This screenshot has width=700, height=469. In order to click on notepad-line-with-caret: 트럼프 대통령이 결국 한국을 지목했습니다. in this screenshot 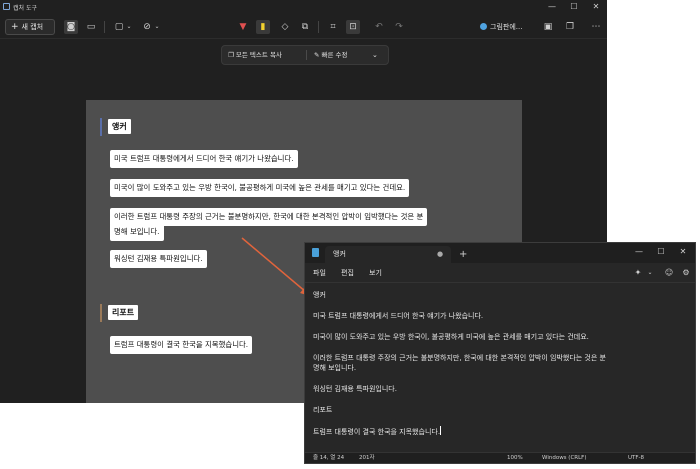, I will do `click(500, 431)`.